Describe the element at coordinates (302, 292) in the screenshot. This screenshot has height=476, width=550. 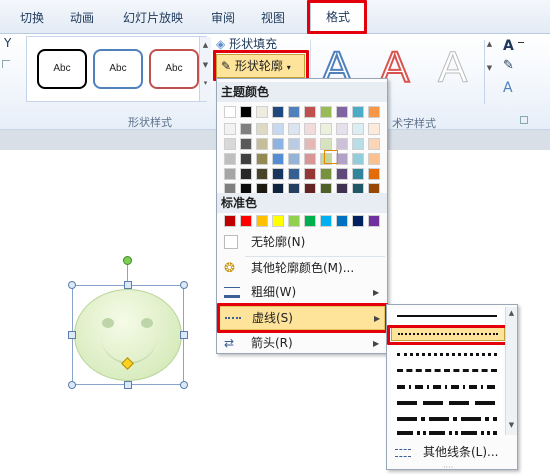
I see `weight-item: 粗细(W) ▶` at that location.